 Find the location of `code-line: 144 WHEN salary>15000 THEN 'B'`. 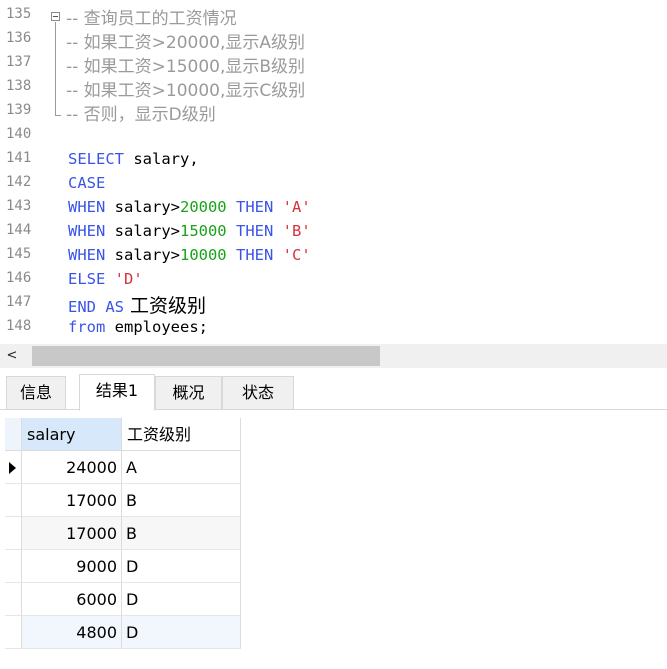

code-line: 144 WHEN salary>15000 THEN 'B' is located at coordinates (333, 230).